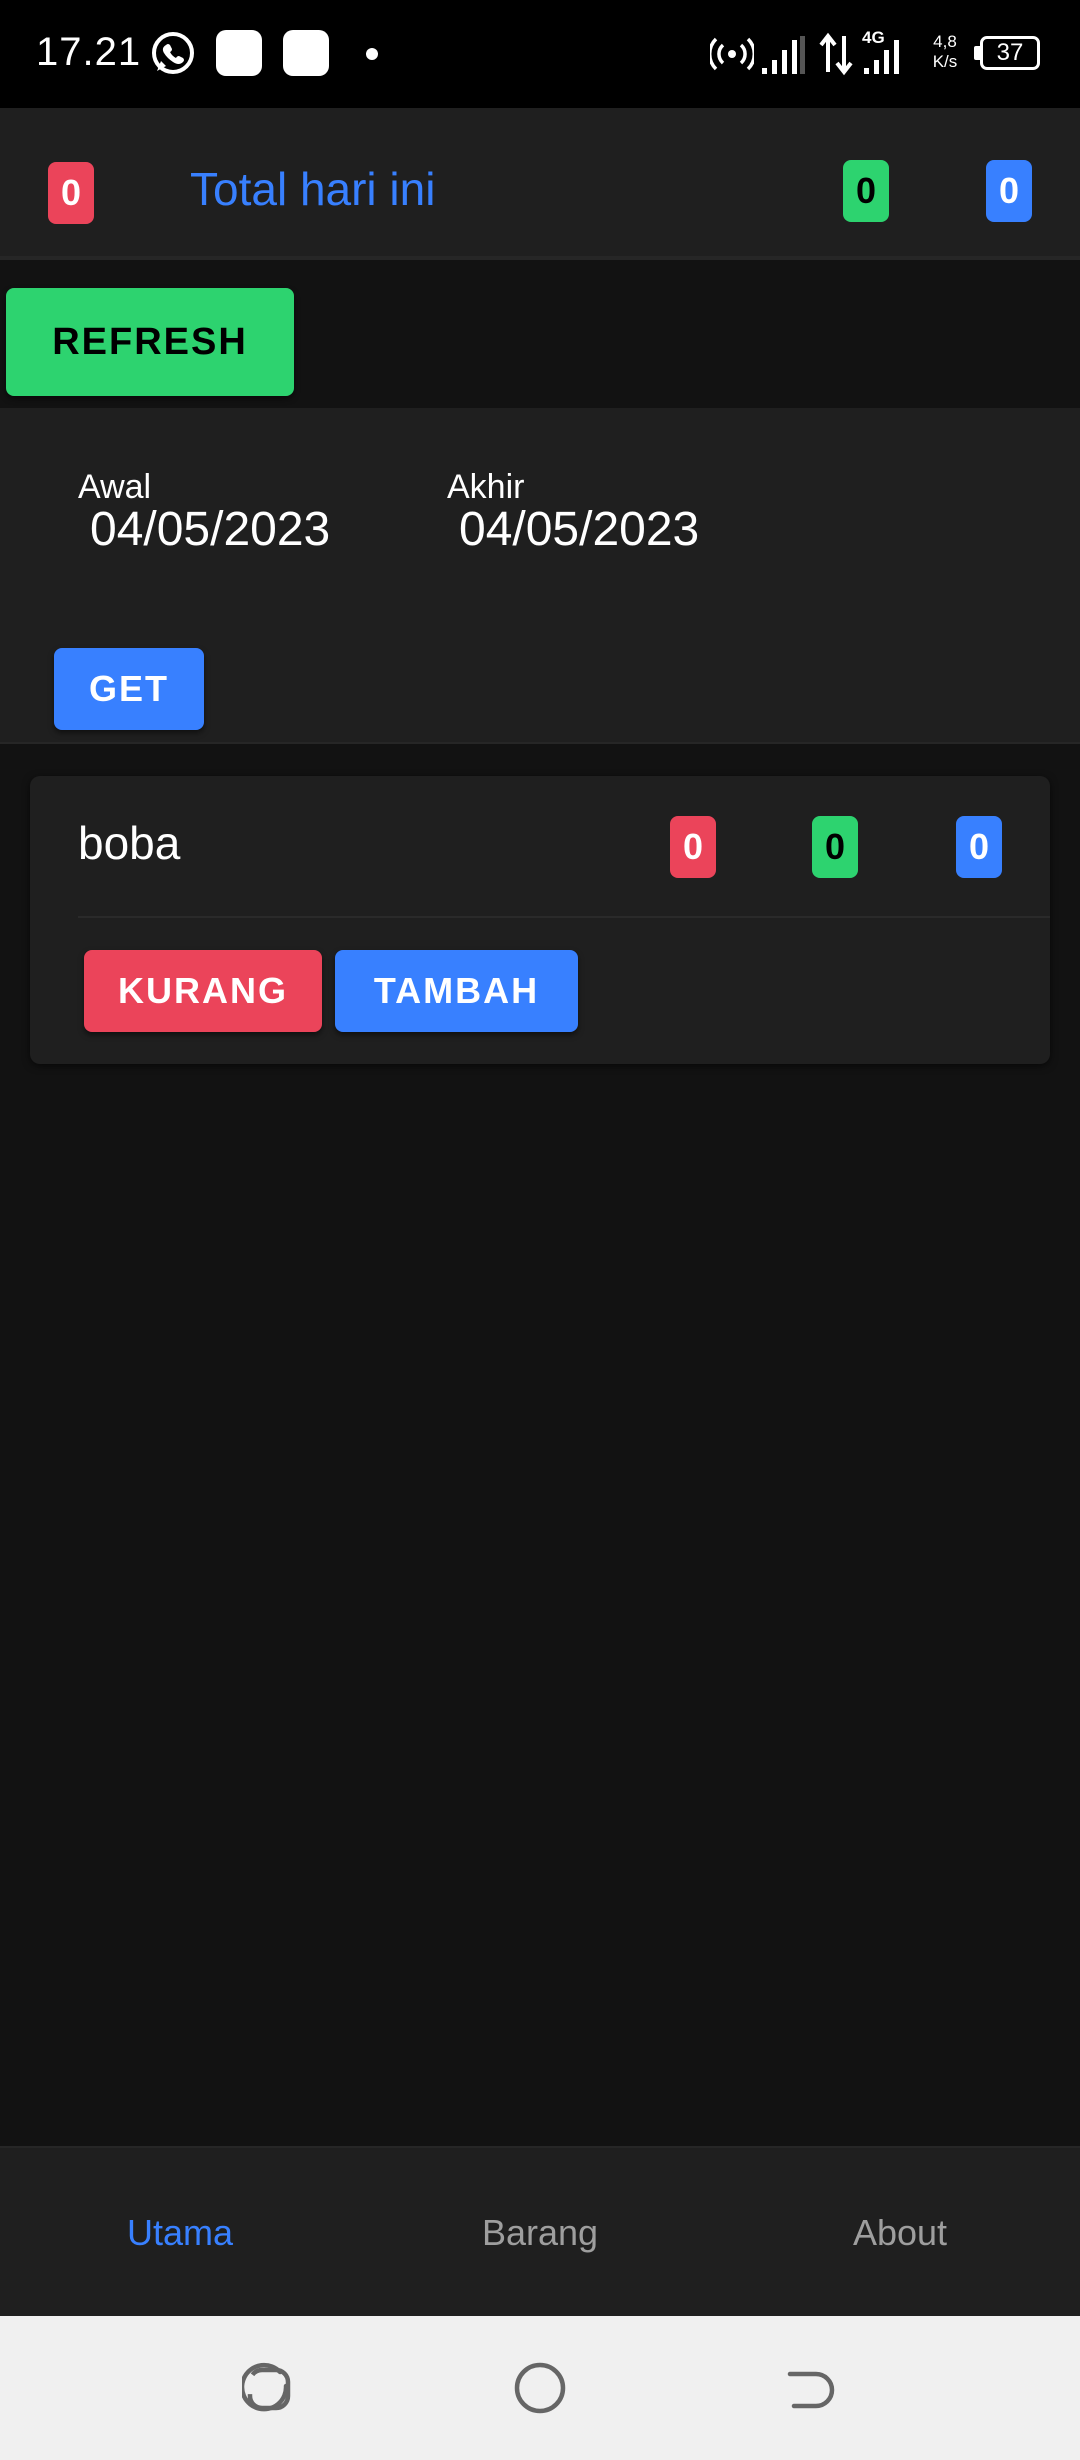  I want to click on recent-apps-icon, so click(270, 2388).